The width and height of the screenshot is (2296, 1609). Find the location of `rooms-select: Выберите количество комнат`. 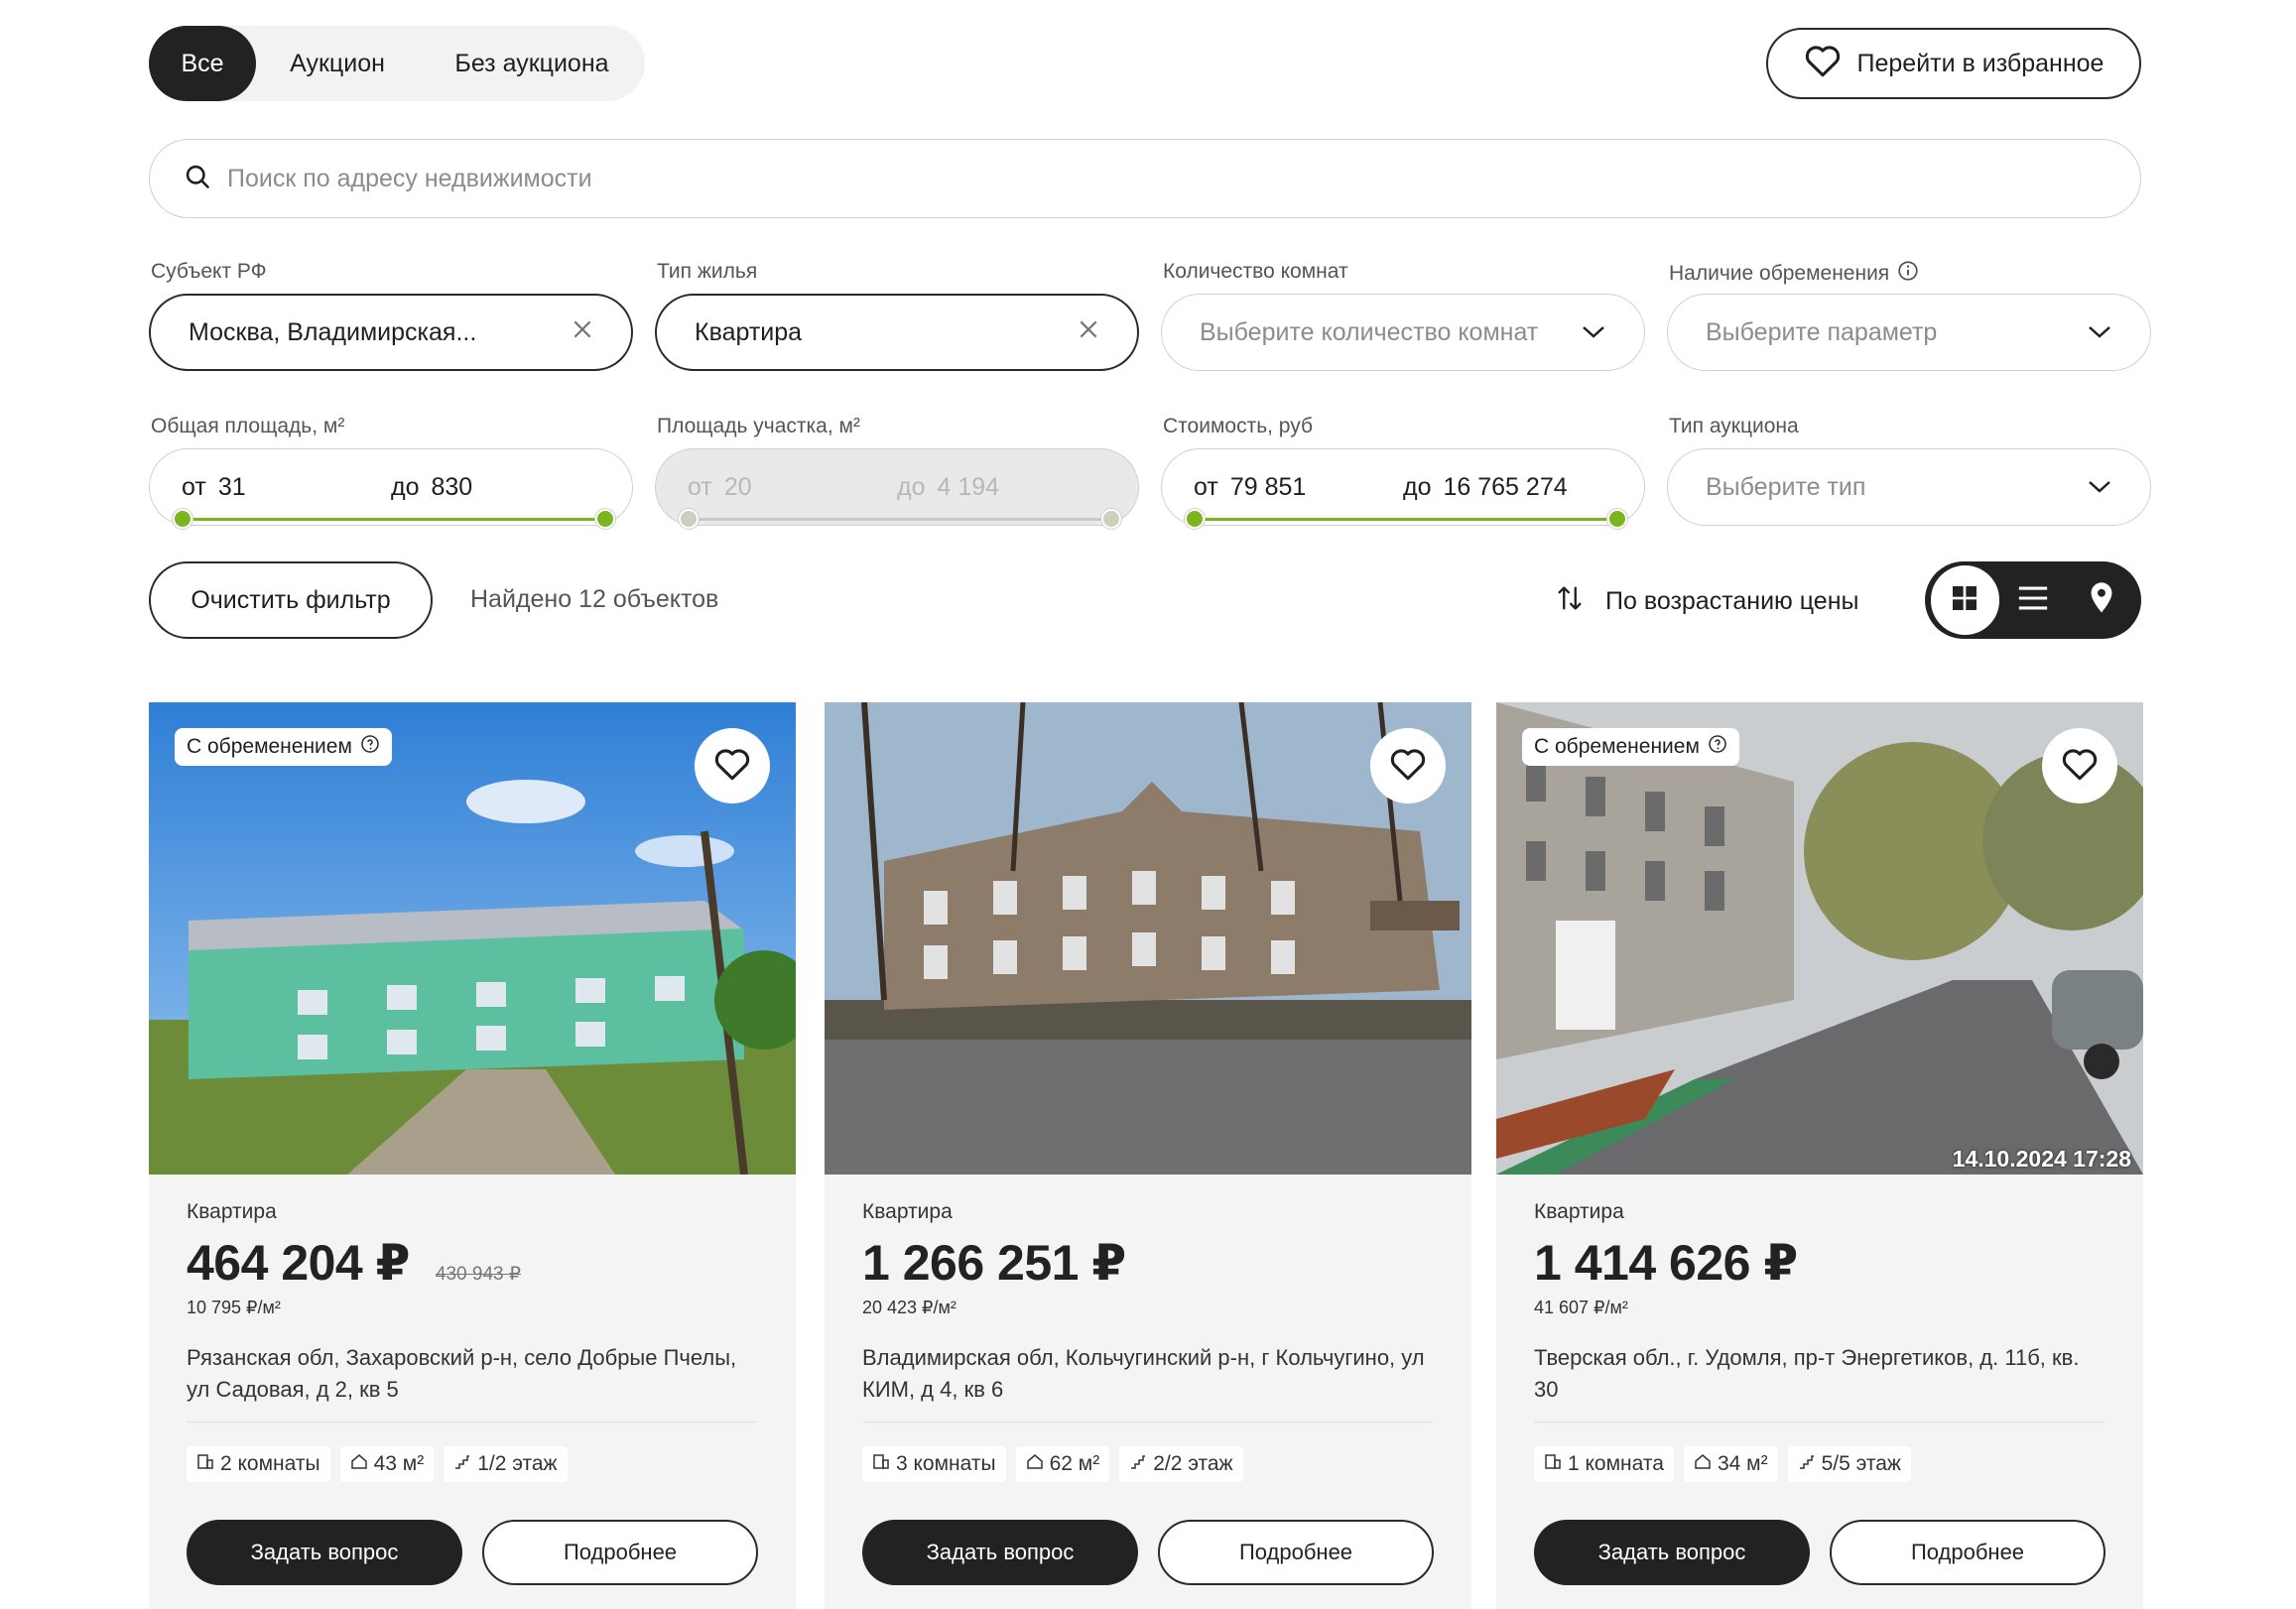

rooms-select: Выберите количество комнат is located at coordinates (1403, 332).